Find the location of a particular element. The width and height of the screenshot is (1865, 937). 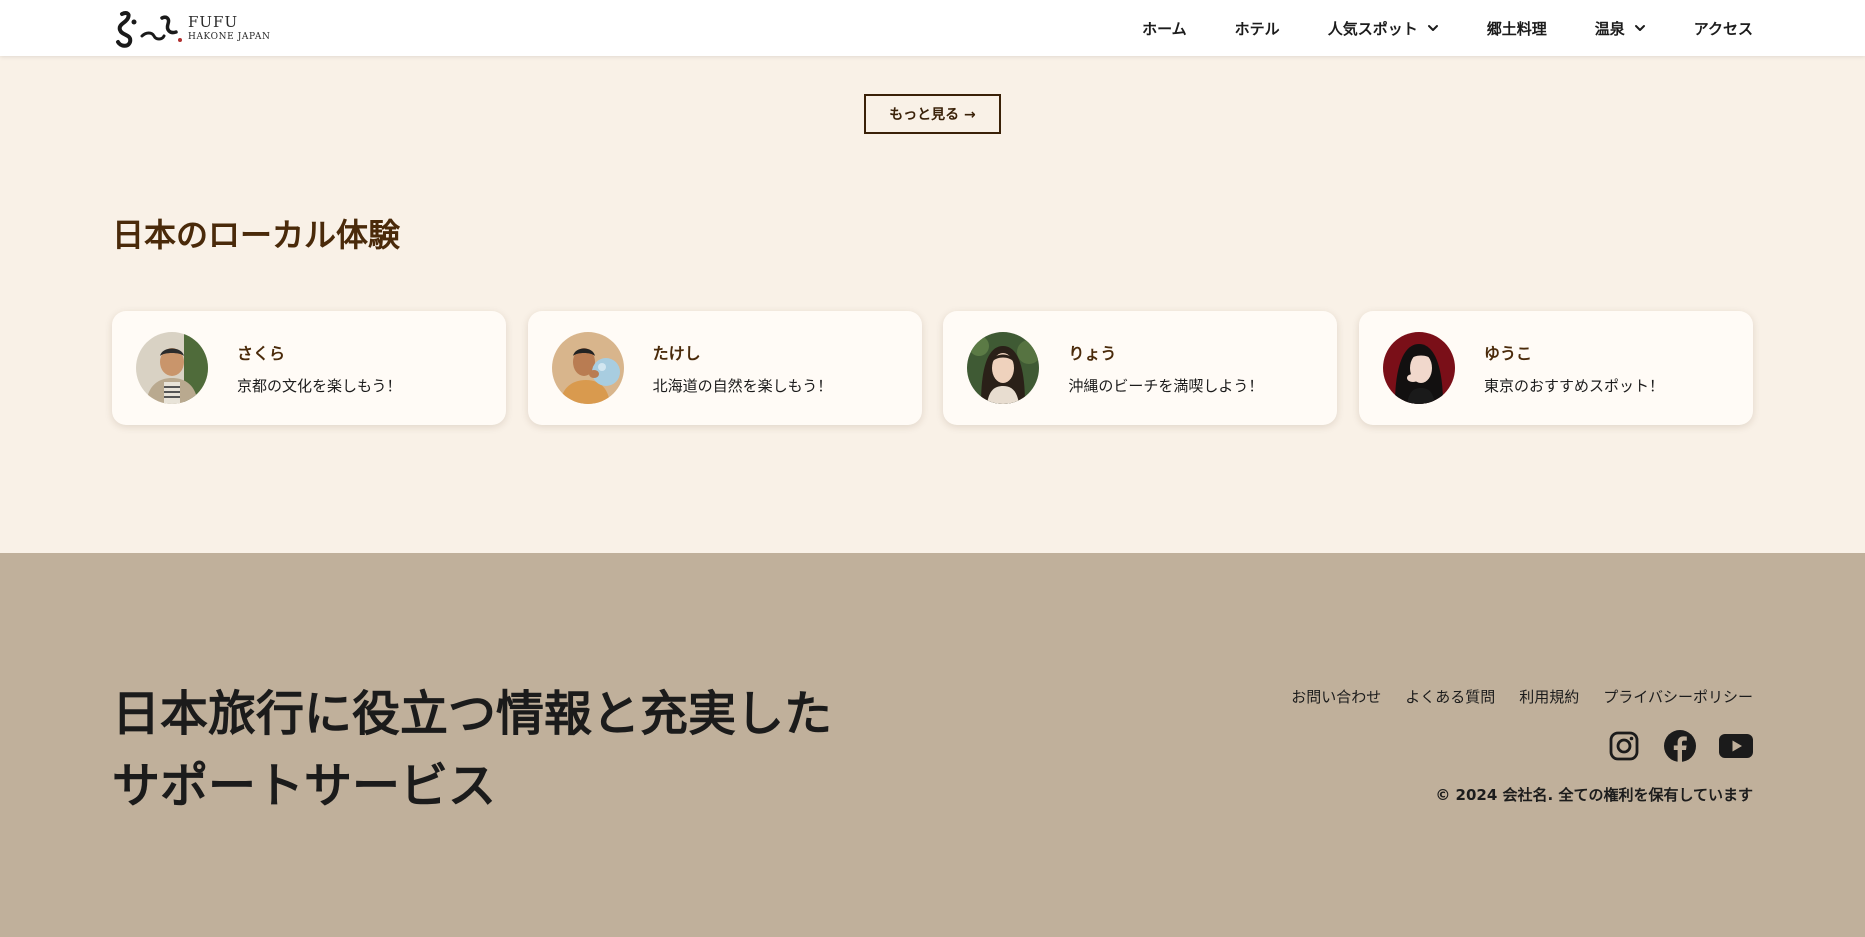

woman-greenery-photo is located at coordinates (1003, 368).